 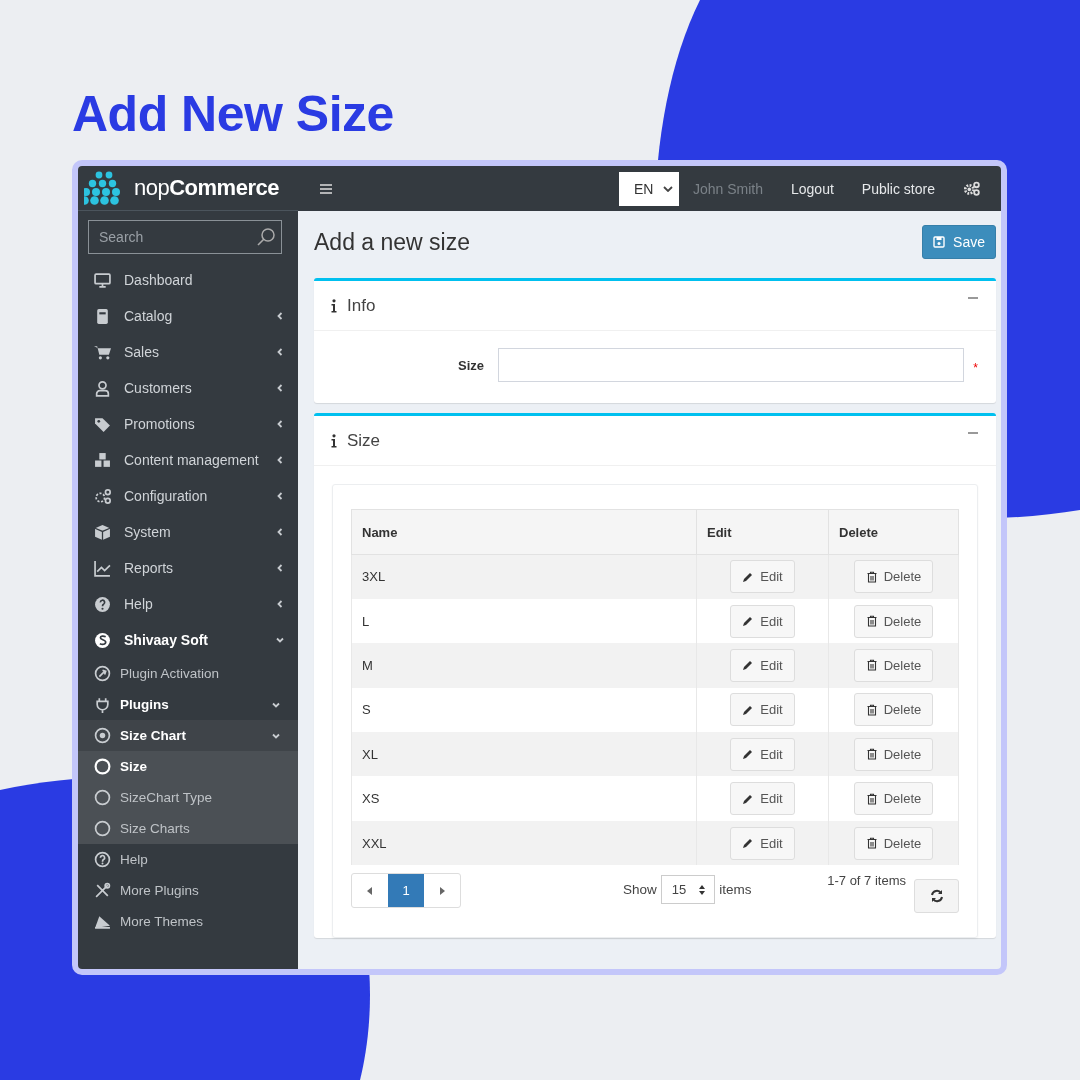 What do you see at coordinates (959, 242) in the screenshot?
I see `save-button: Save` at bounding box center [959, 242].